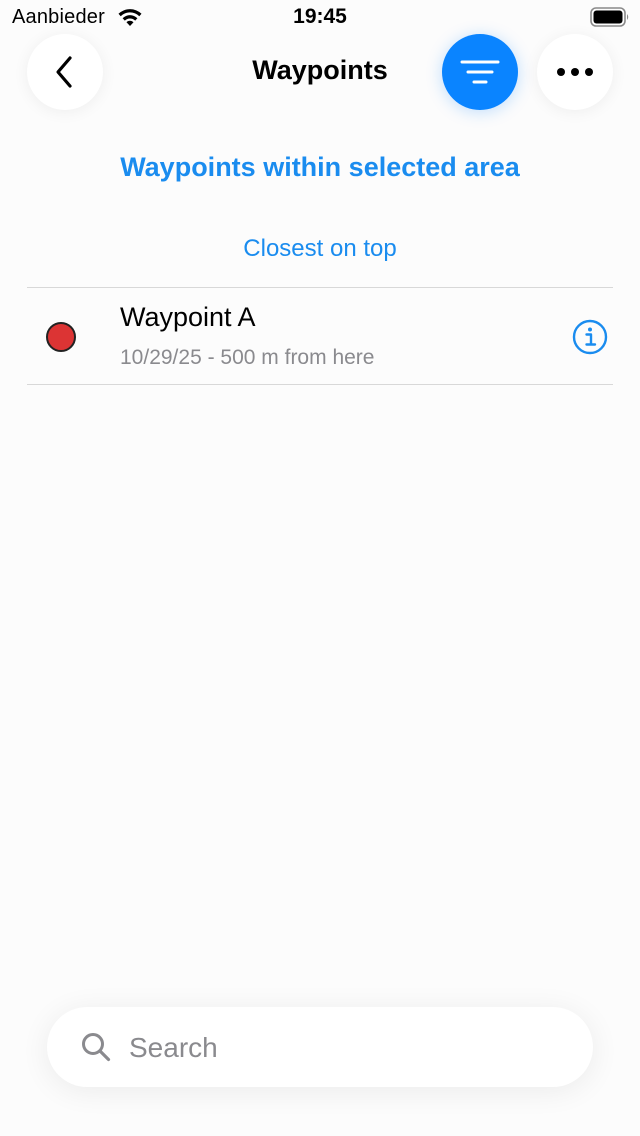 This screenshot has height=1136, width=640. What do you see at coordinates (96, 1047) in the screenshot?
I see `search-icon` at bounding box center [96, 1047].